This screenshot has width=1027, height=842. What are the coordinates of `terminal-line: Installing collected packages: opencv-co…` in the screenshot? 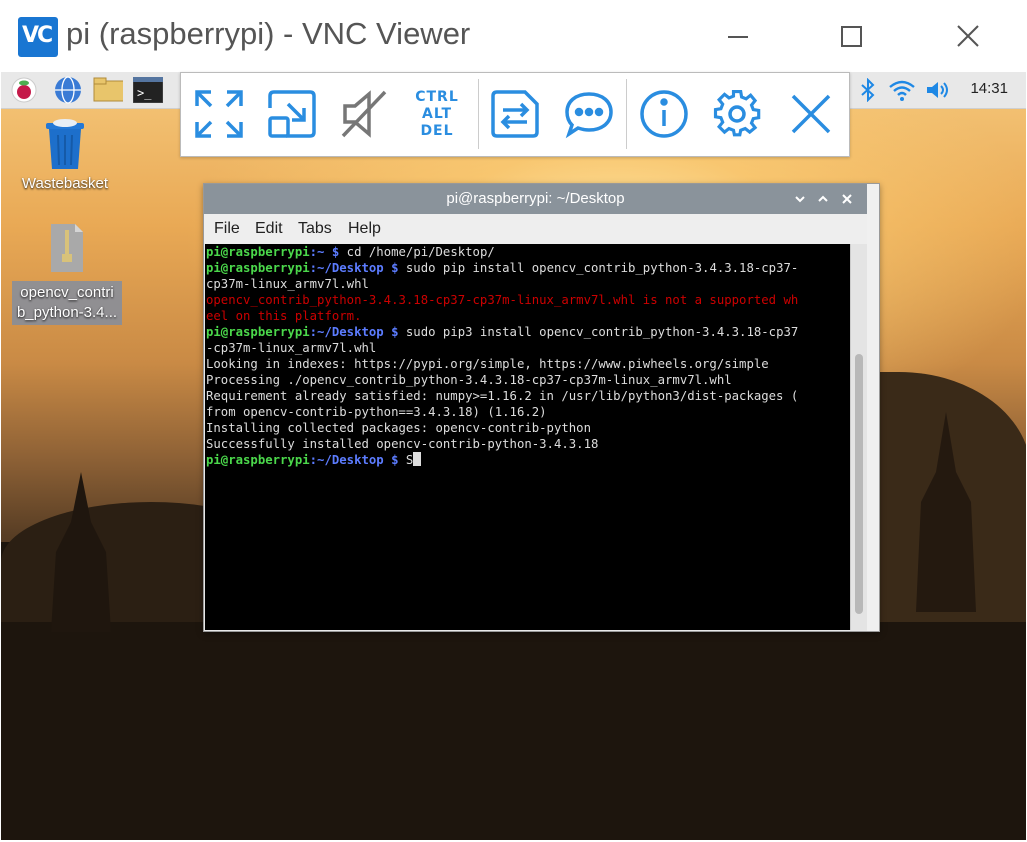 It's located at (398, 428).